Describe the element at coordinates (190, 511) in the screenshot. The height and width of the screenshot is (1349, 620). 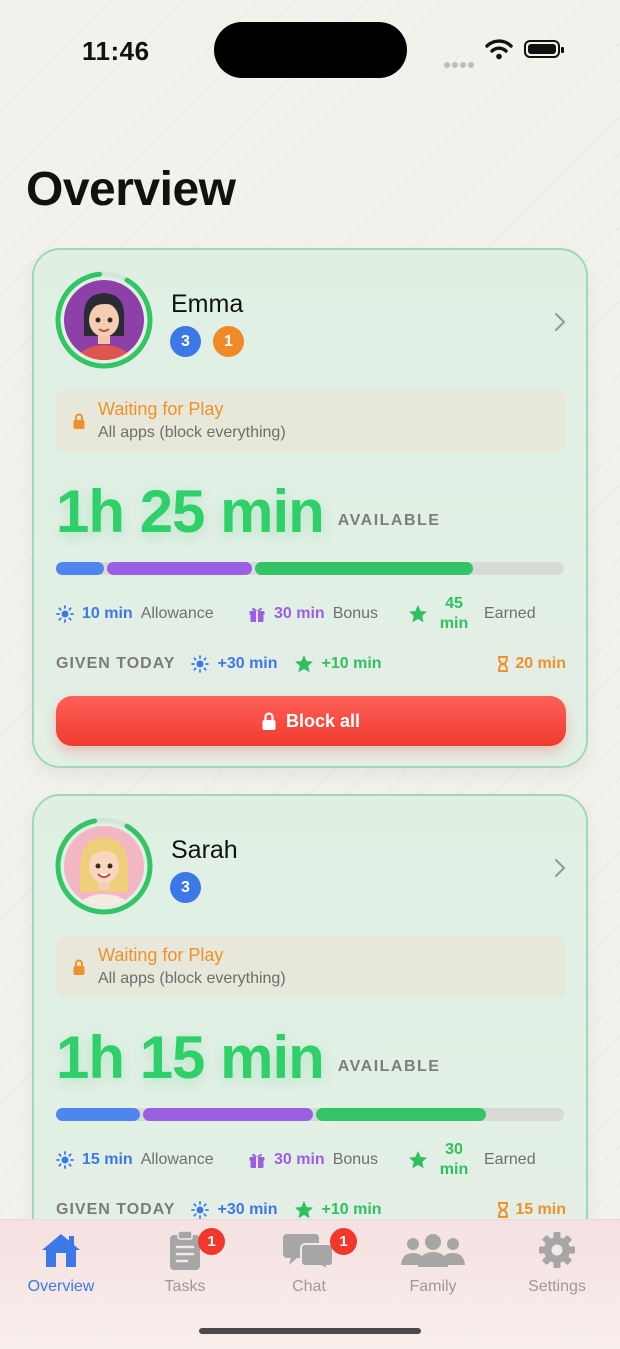
I see `available-time: 1h 25 min` at that location.